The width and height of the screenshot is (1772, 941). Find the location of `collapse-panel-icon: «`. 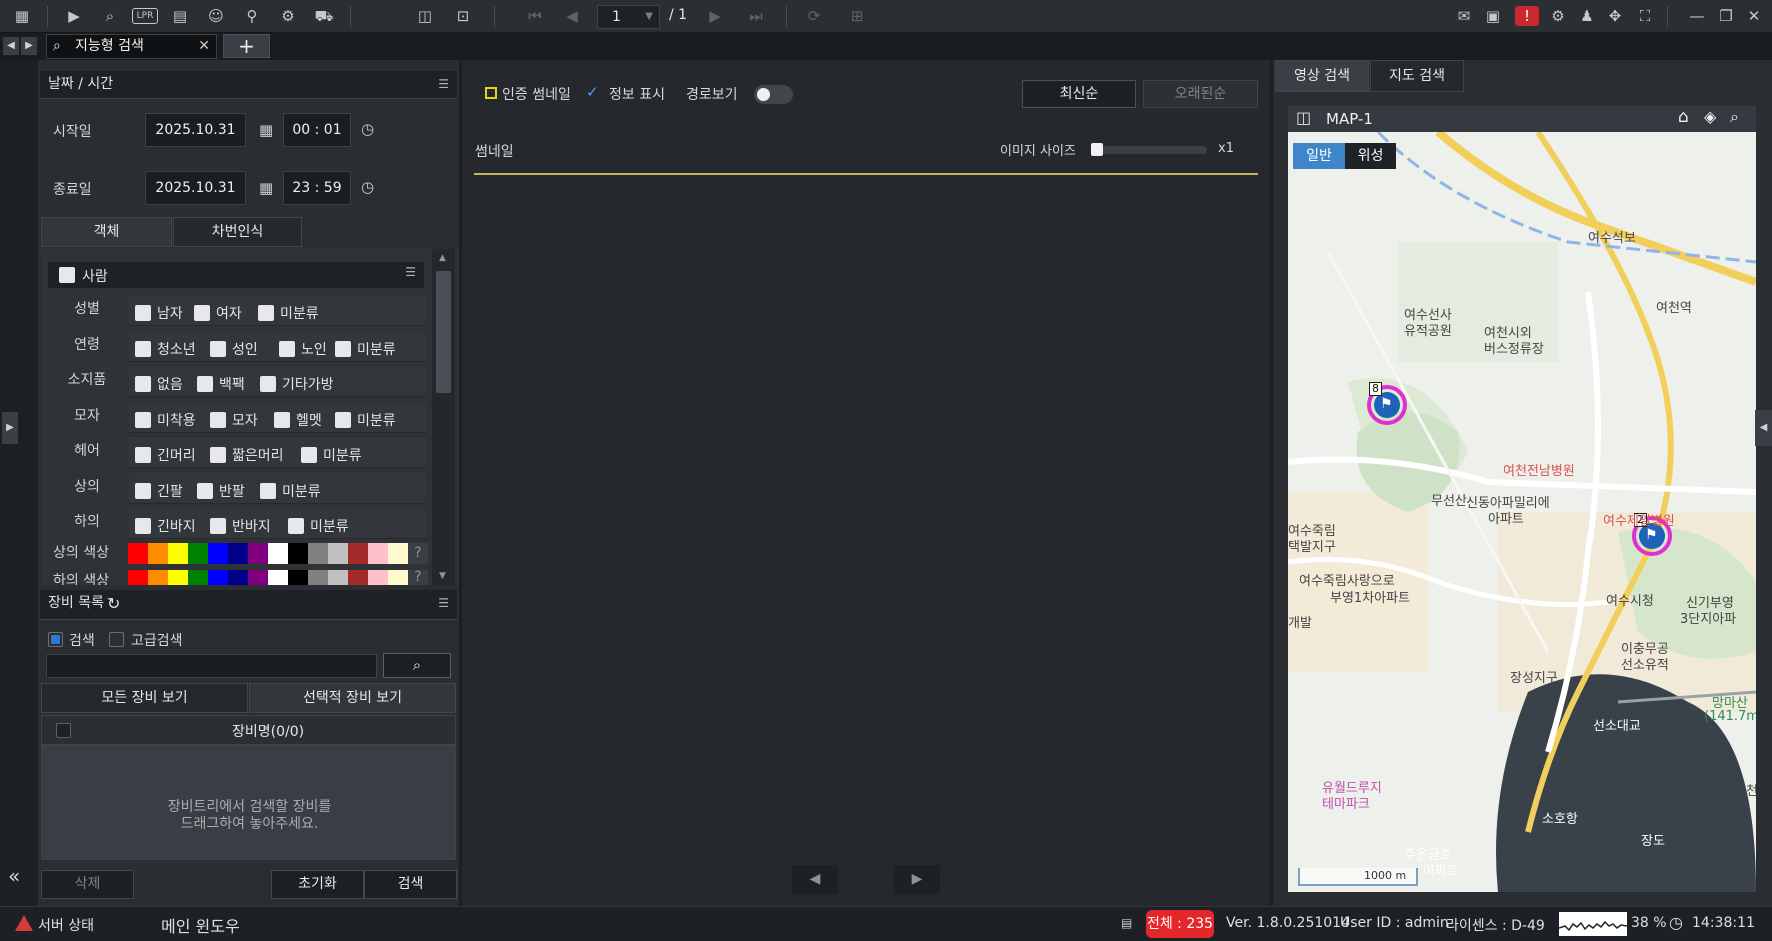

collapse-panel-icon: « is located at coordinates (14, 876).